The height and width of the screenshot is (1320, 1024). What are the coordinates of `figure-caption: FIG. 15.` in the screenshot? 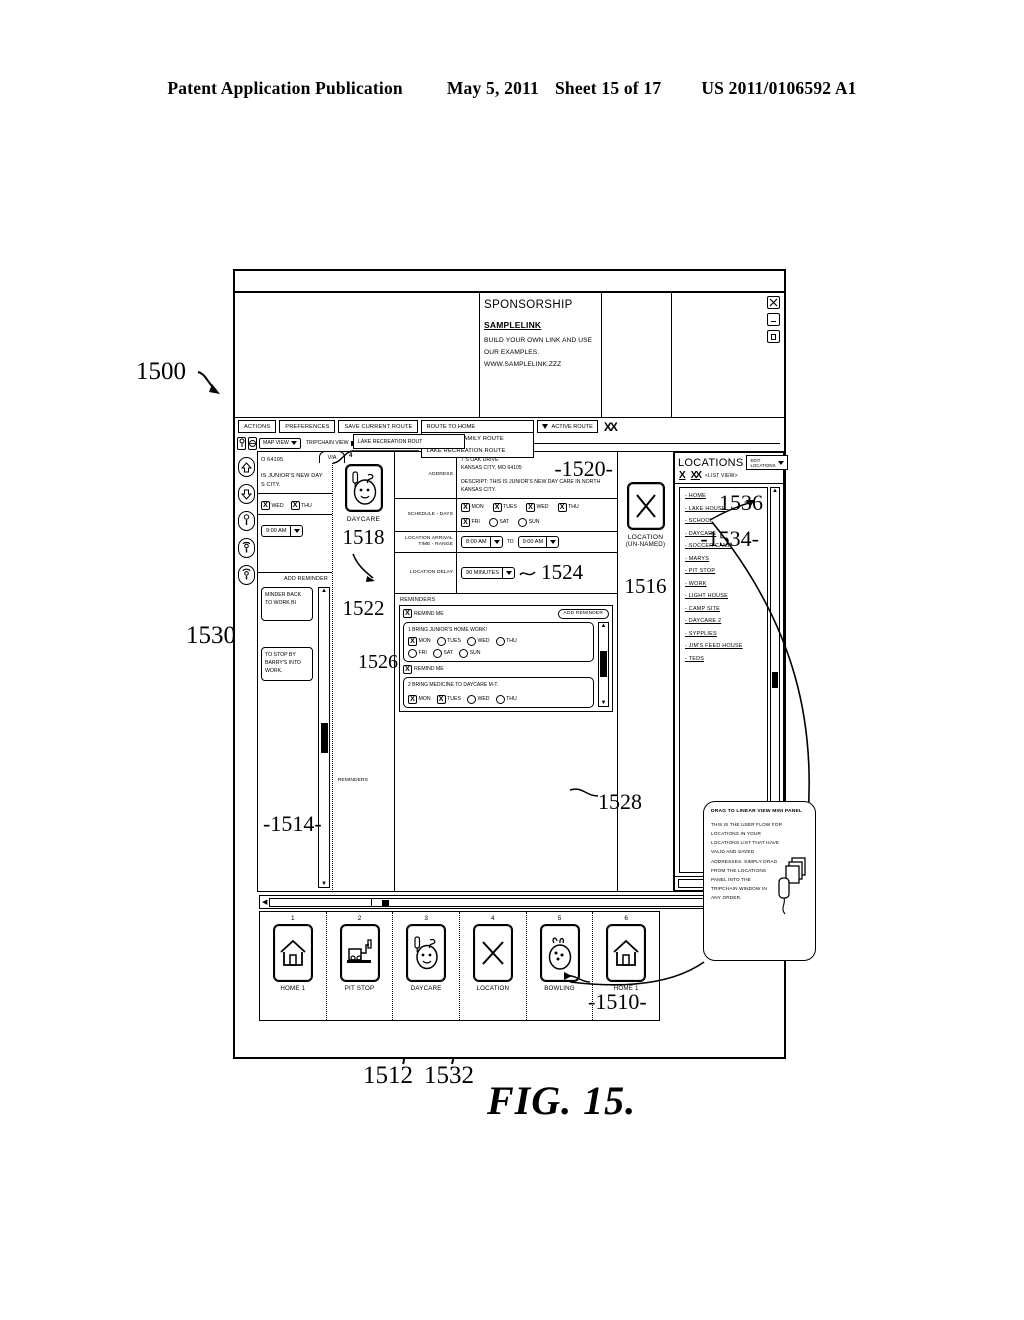 It's located at (562, 1100).